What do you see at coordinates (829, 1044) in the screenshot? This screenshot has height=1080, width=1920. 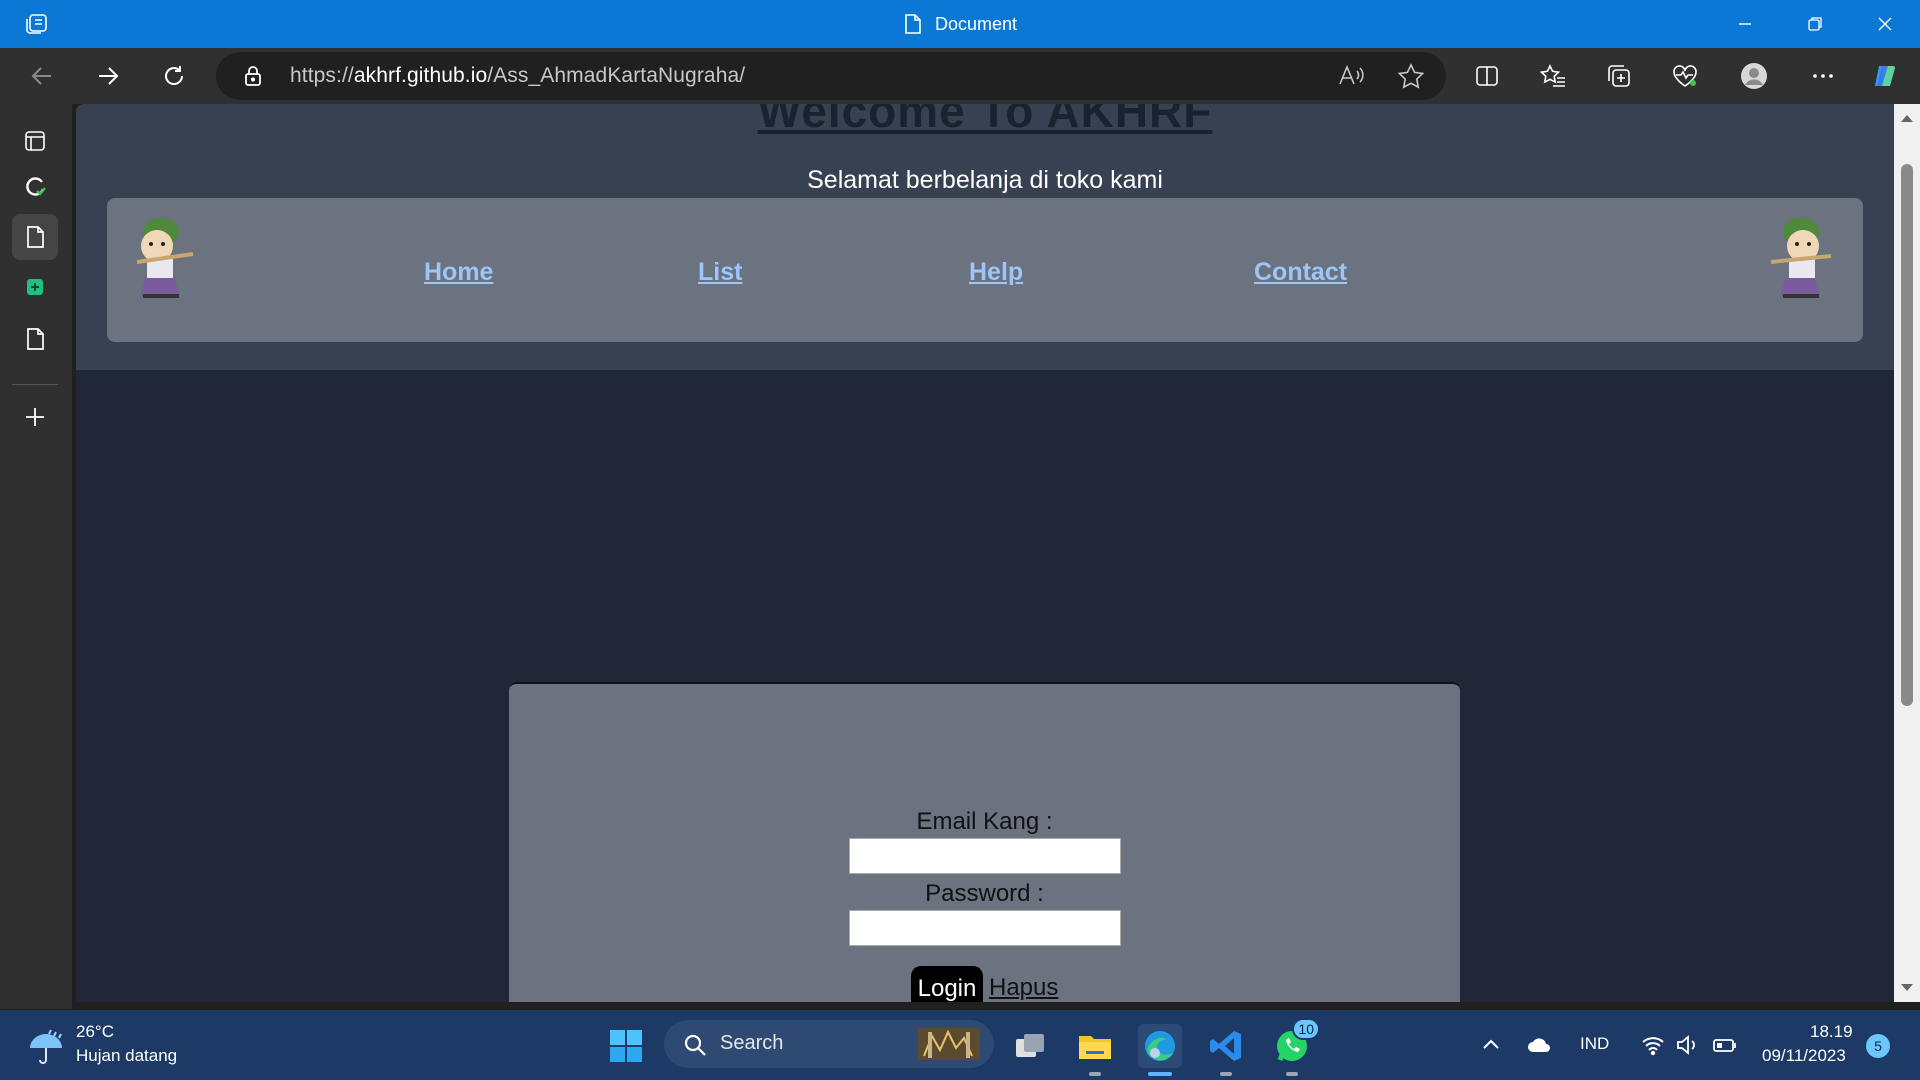 I see `taskbar-search: Search` at bounding box center [829, 1044].